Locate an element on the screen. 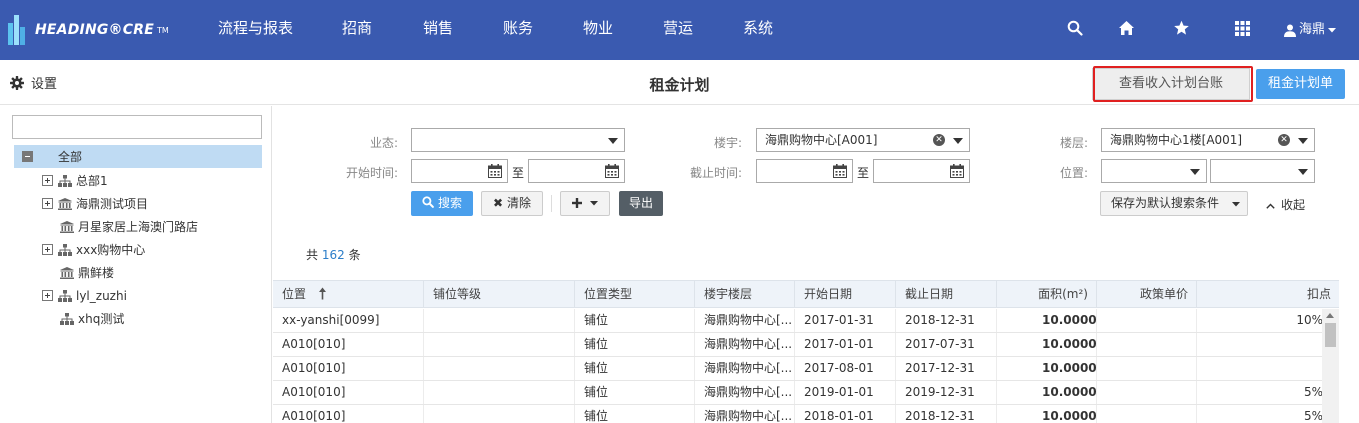 Image resolution: width=1359 pixels, height=423 pixels. start-time-label: 开始时间: is located at coordinates (371, 173).